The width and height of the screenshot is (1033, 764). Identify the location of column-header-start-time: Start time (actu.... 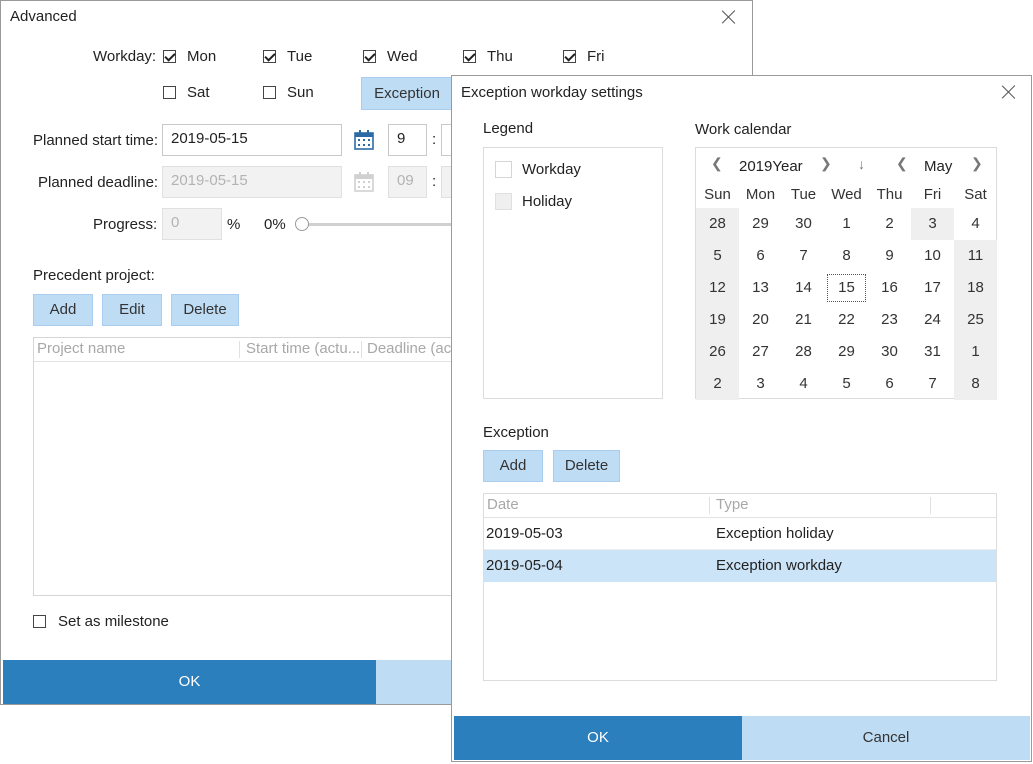
(303, 348).